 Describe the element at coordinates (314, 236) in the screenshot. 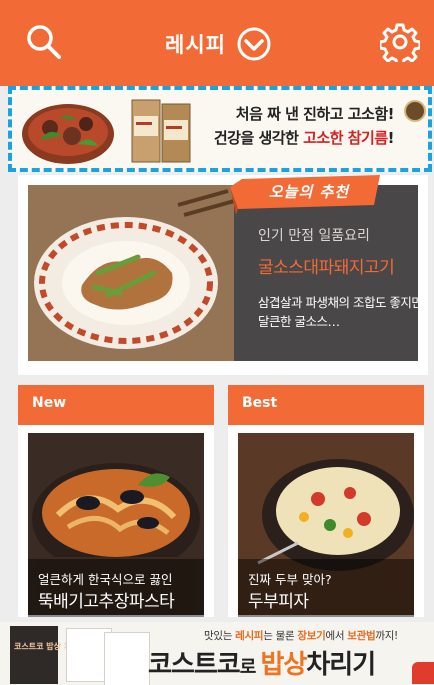

I see `recommendation-subtitle: 인기 만점 일품요리` at that location.